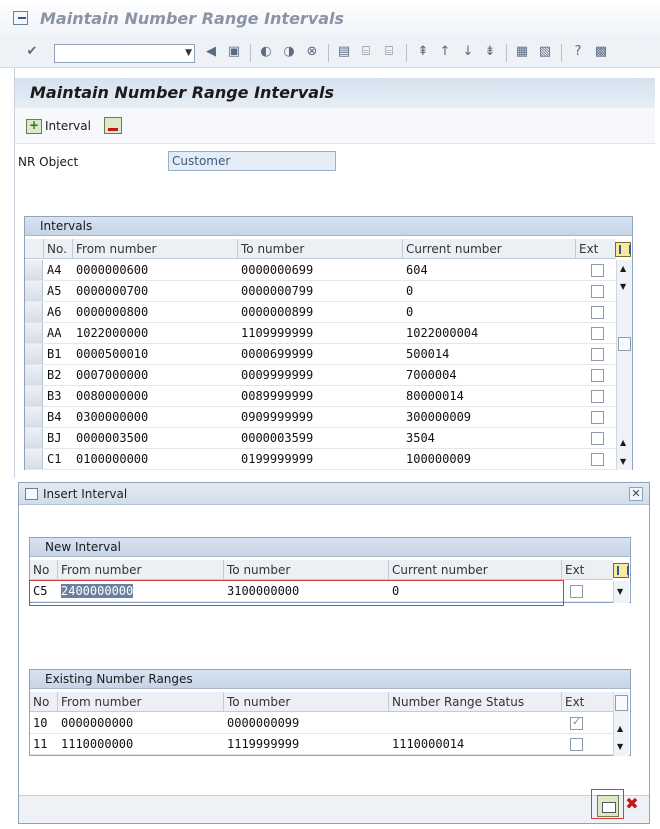 Image resolution: width=660 pixels, height=829 pixels. What do you see at coordinates (320, 417) in the screenshot?
I see `table-row: B4 0300000000 0909999999 300000009` at bounding box center [320, 417].